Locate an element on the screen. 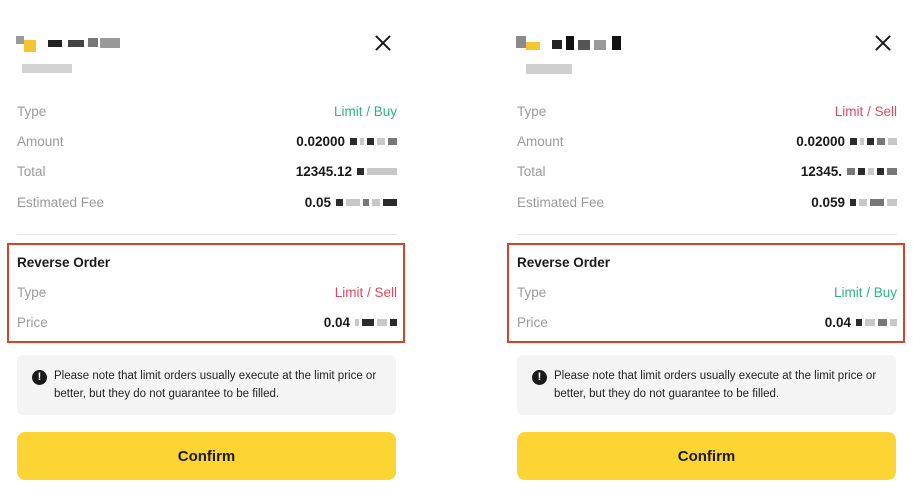 The height and width of the screenshot is (499, 913). total-value: 12345. is located at coordinates (821, 171).